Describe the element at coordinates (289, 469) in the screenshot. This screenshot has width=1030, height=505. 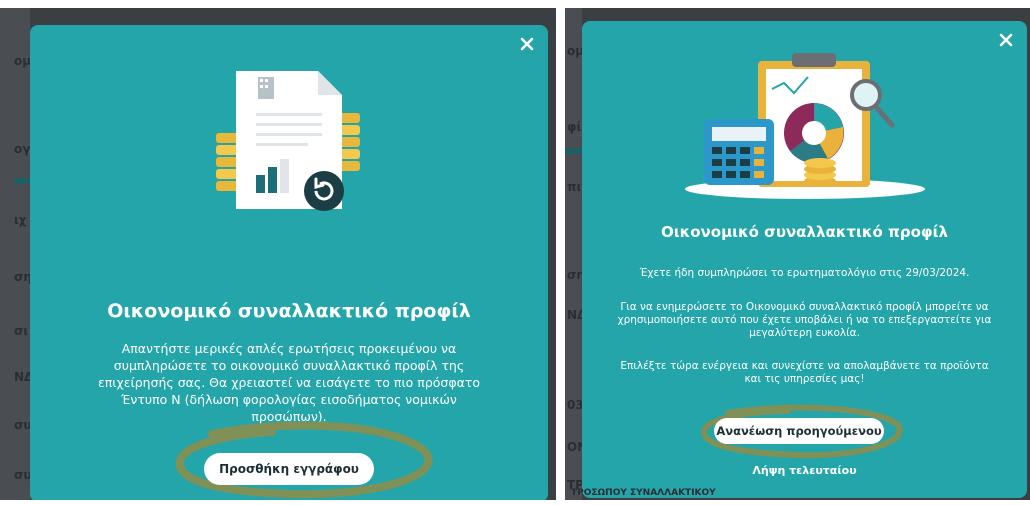
I see `add-document-button: Προσθήκη εγγράφου` at that location.